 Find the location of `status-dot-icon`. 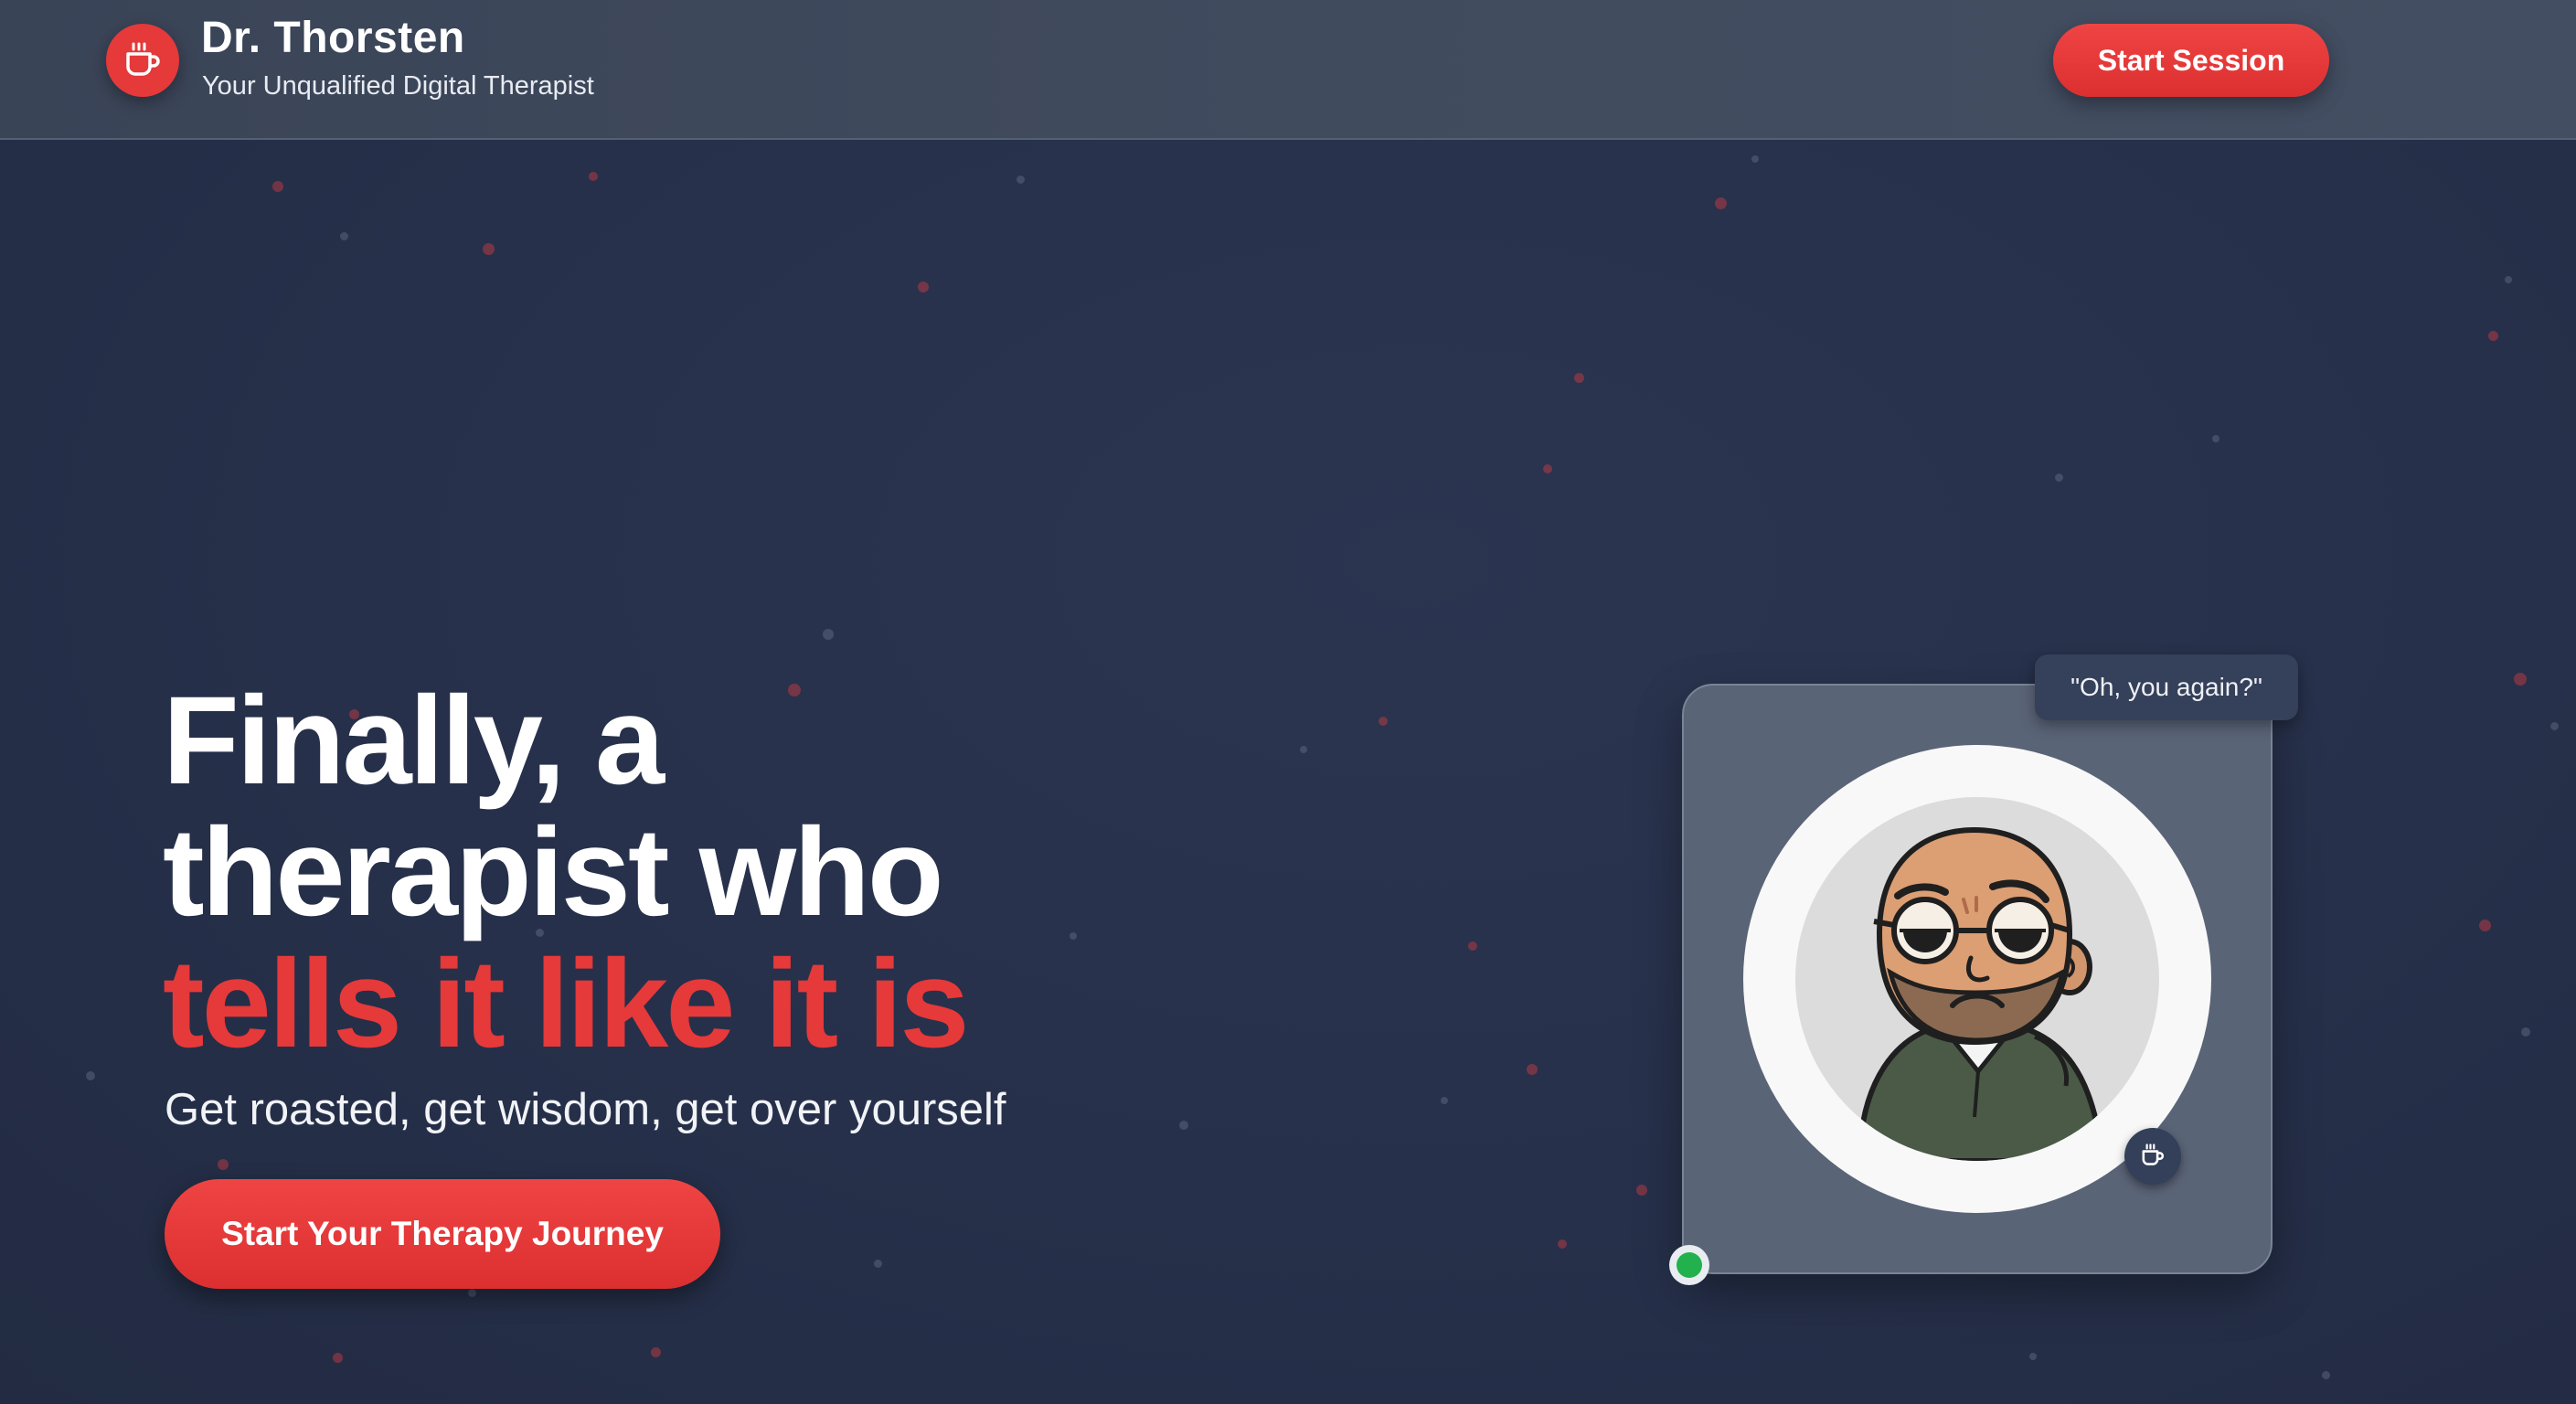

status-dot-icon is located at coordinates (1689, 1265).